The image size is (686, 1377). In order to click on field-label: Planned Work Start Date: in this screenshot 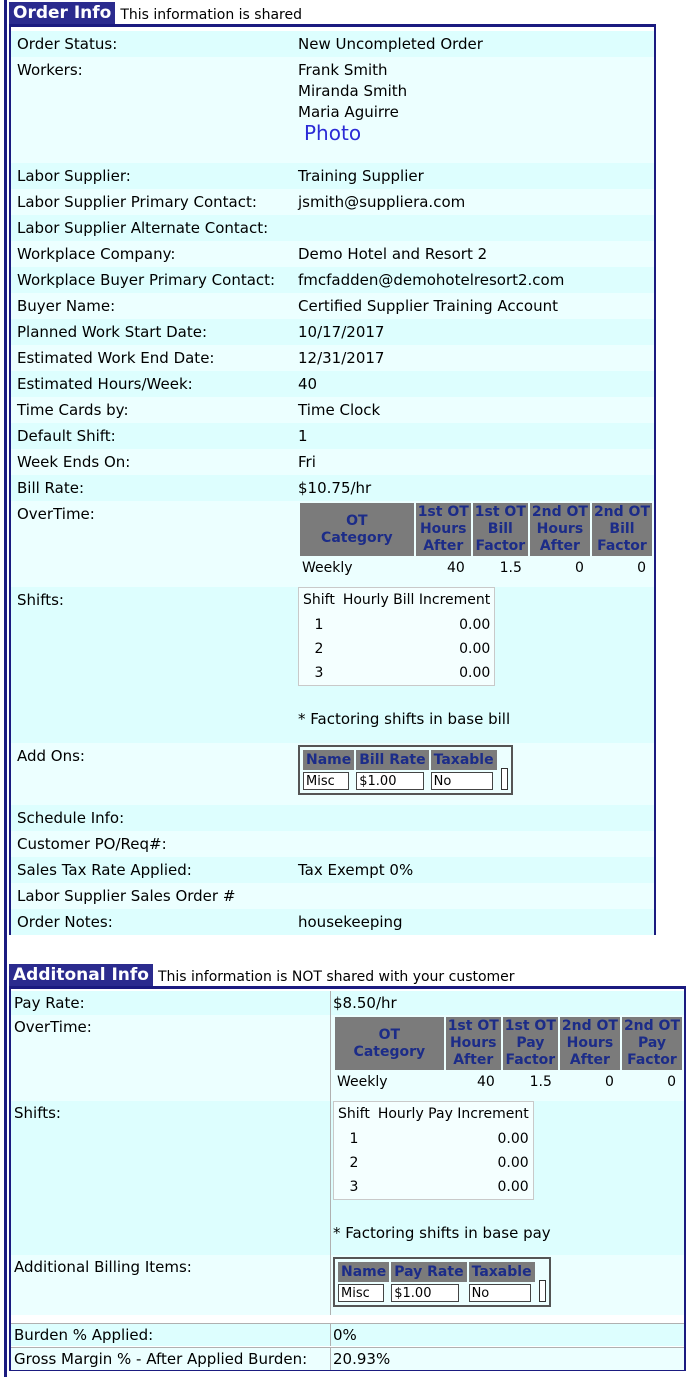, I will do `click(153, 332)`.